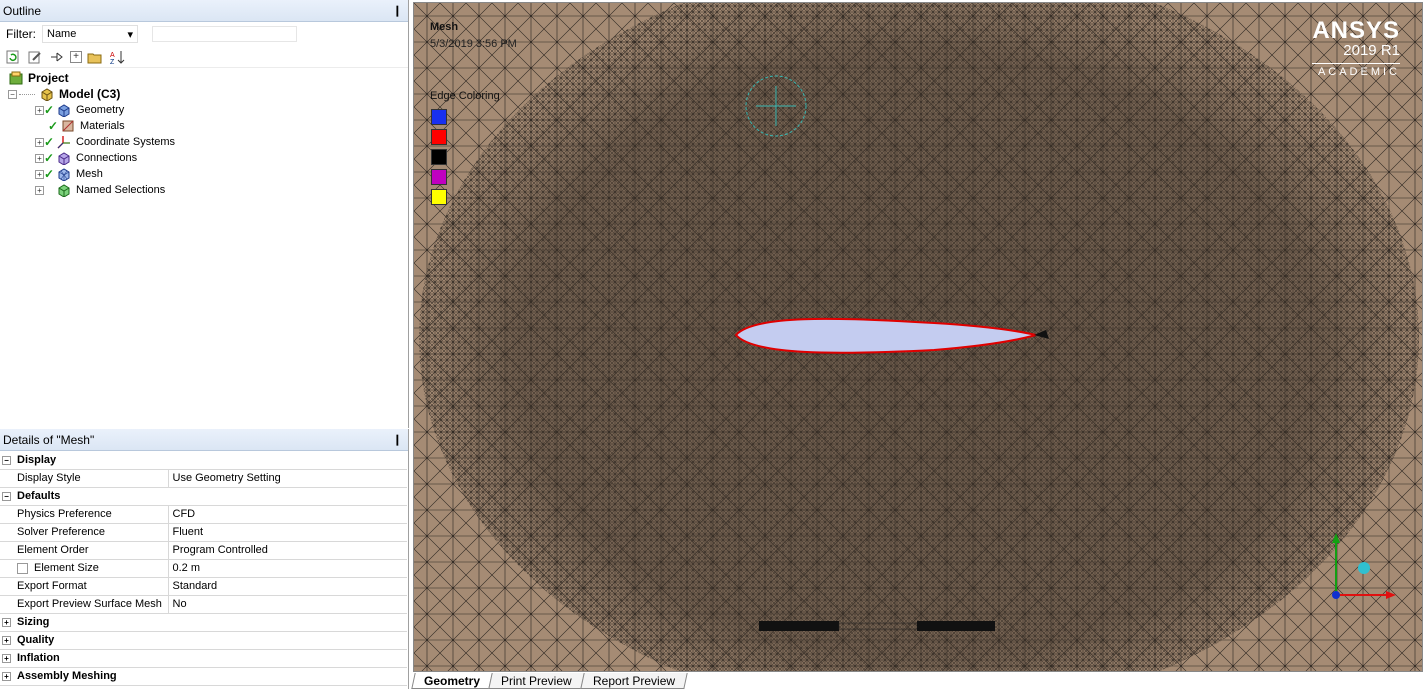  What do you see at coordinates (64, 158) in the screenshot?
I see `connections-icon` at bounding box center [64, 158].